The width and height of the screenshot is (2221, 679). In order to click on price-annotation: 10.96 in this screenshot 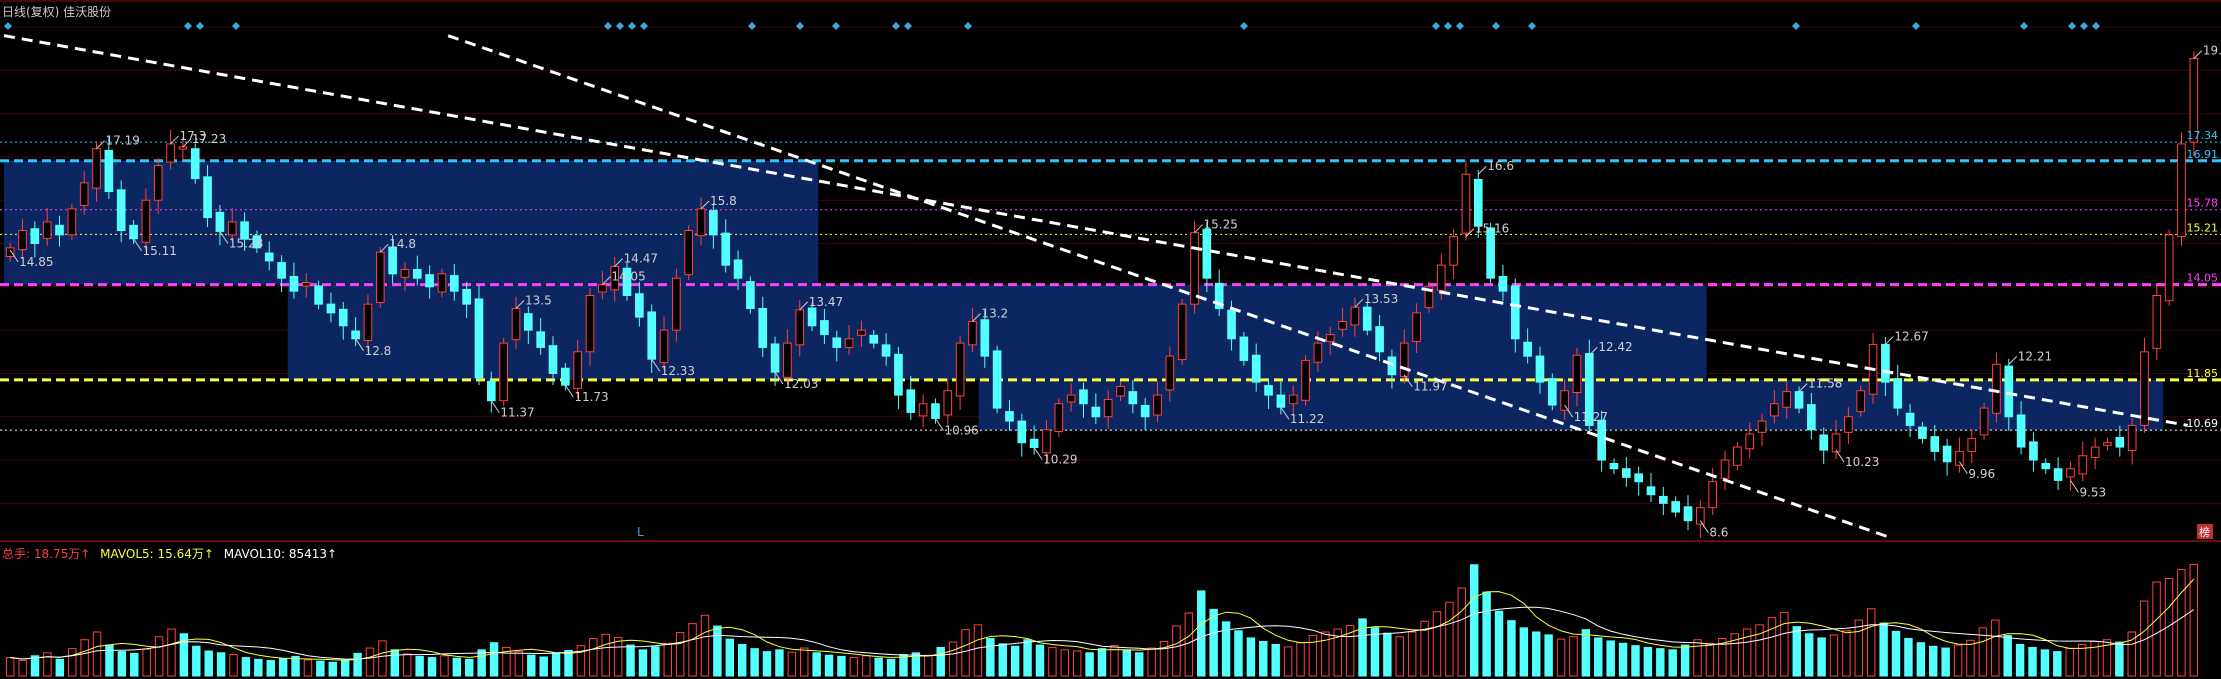, I will do `click(961, 430)`.